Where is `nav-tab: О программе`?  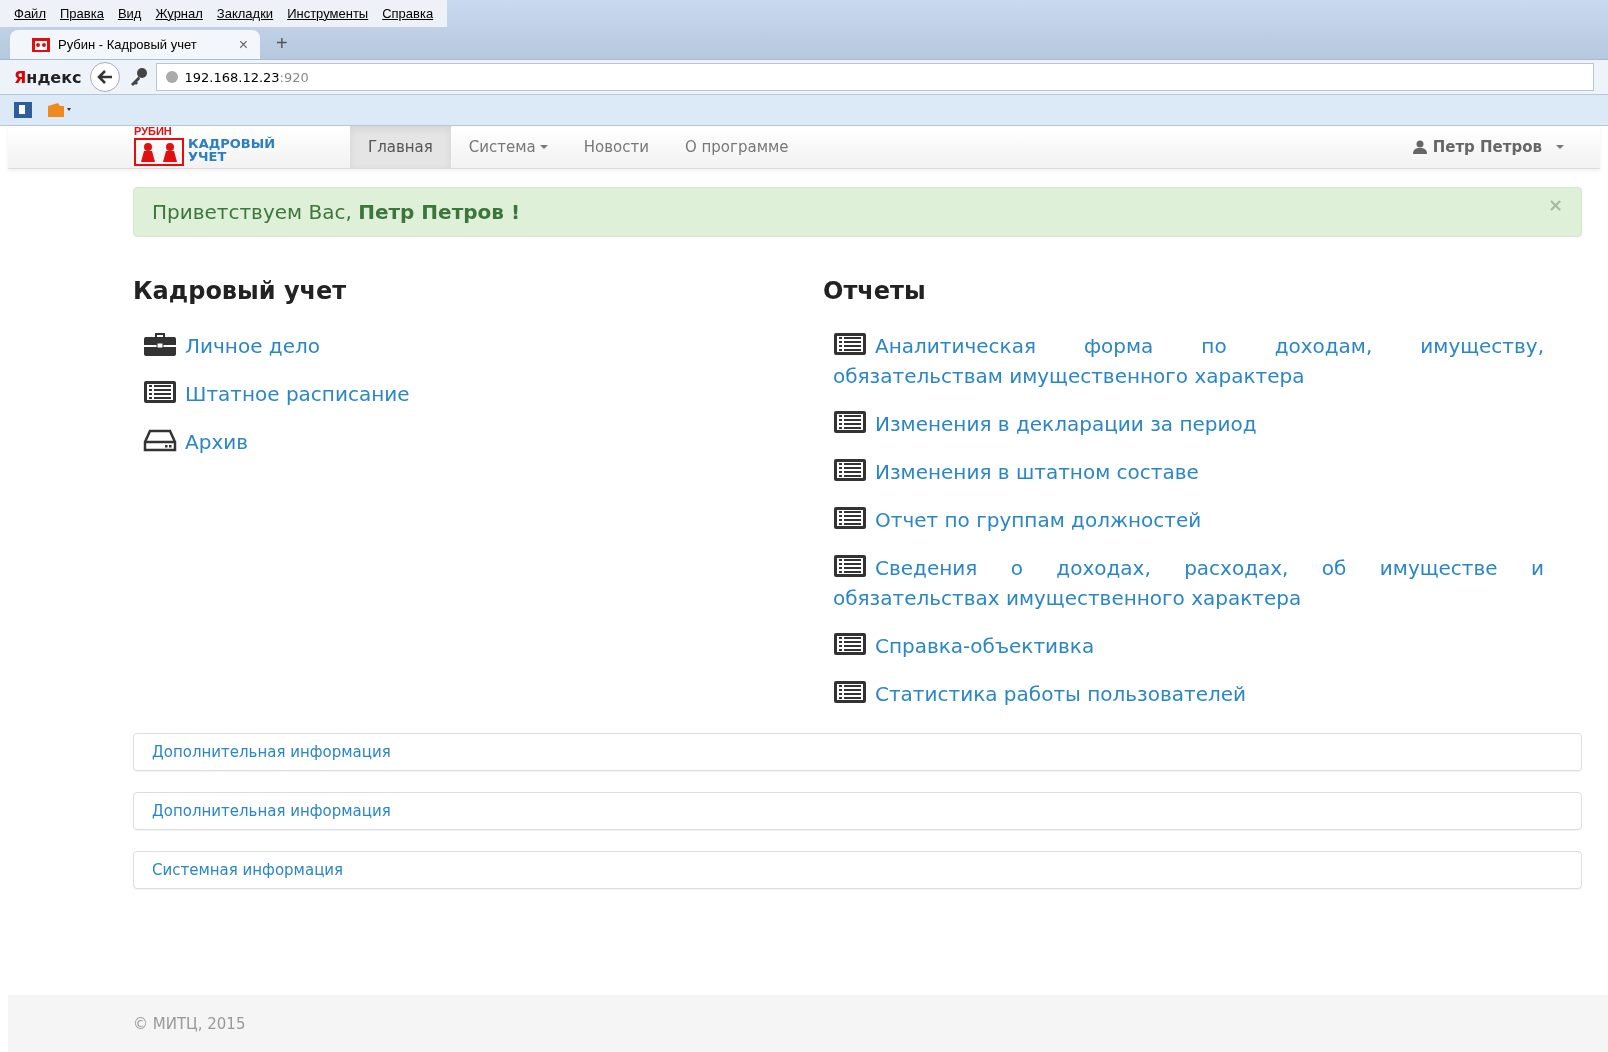
nav-tab: О программе is located at coordinates (736, 147).